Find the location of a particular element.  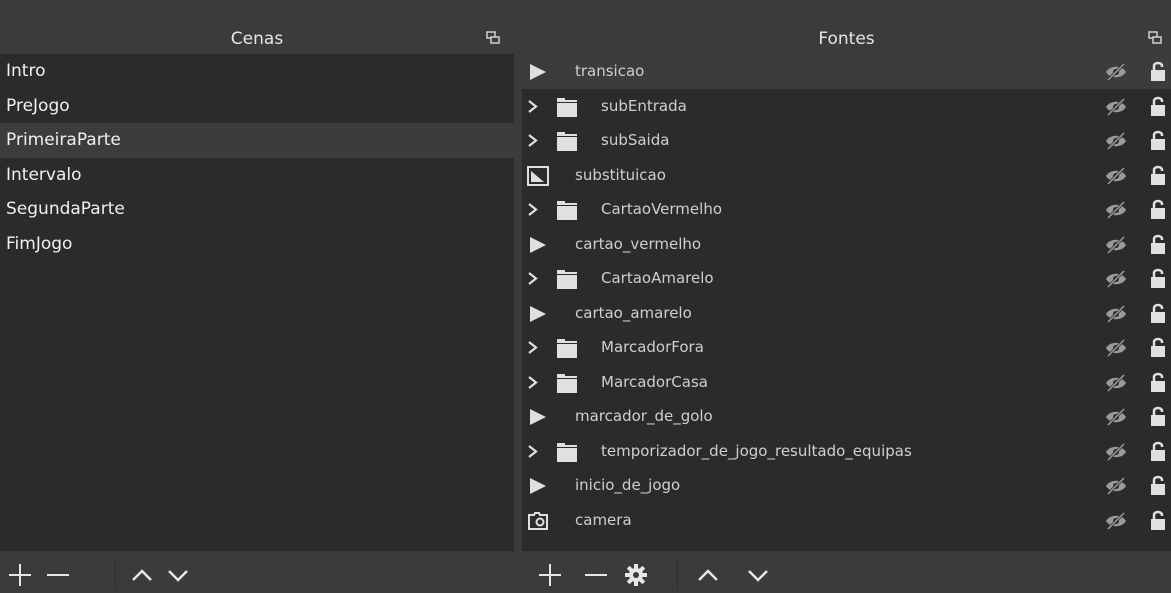

source-name: transicao is located at coordinates (610, 71).